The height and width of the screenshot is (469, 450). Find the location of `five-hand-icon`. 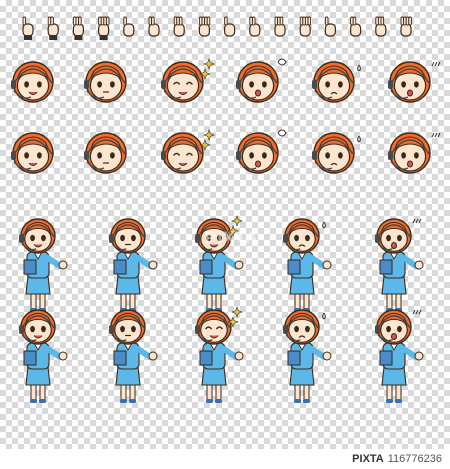

five-hand-icon is located at coordinates (381, 26).